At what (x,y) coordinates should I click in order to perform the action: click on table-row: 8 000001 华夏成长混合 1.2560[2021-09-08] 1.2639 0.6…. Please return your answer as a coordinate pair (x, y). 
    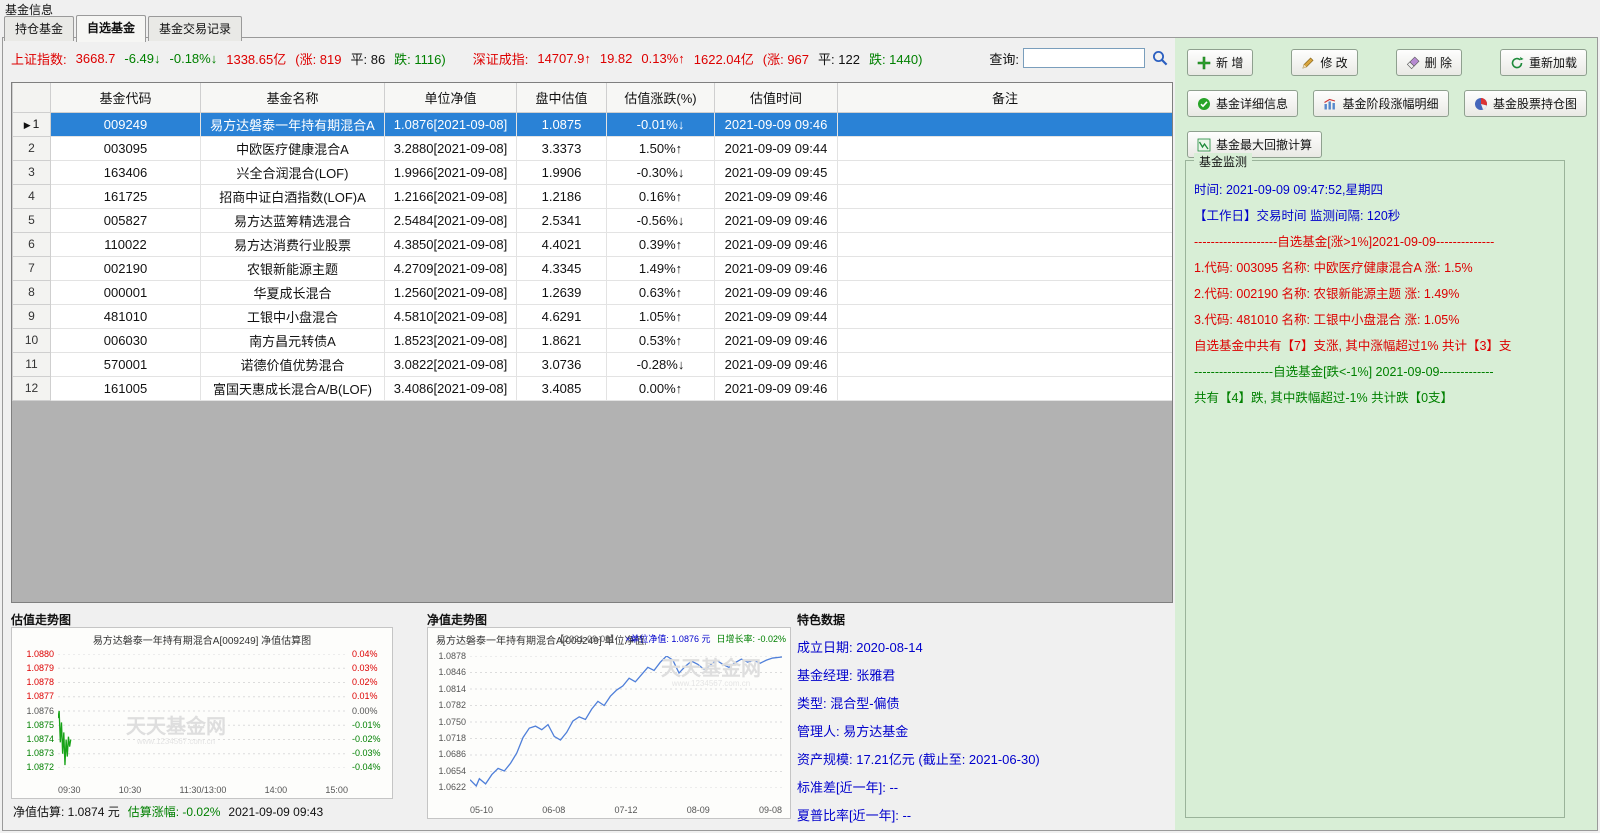
    Looking at the image, I should click on (592, 292).